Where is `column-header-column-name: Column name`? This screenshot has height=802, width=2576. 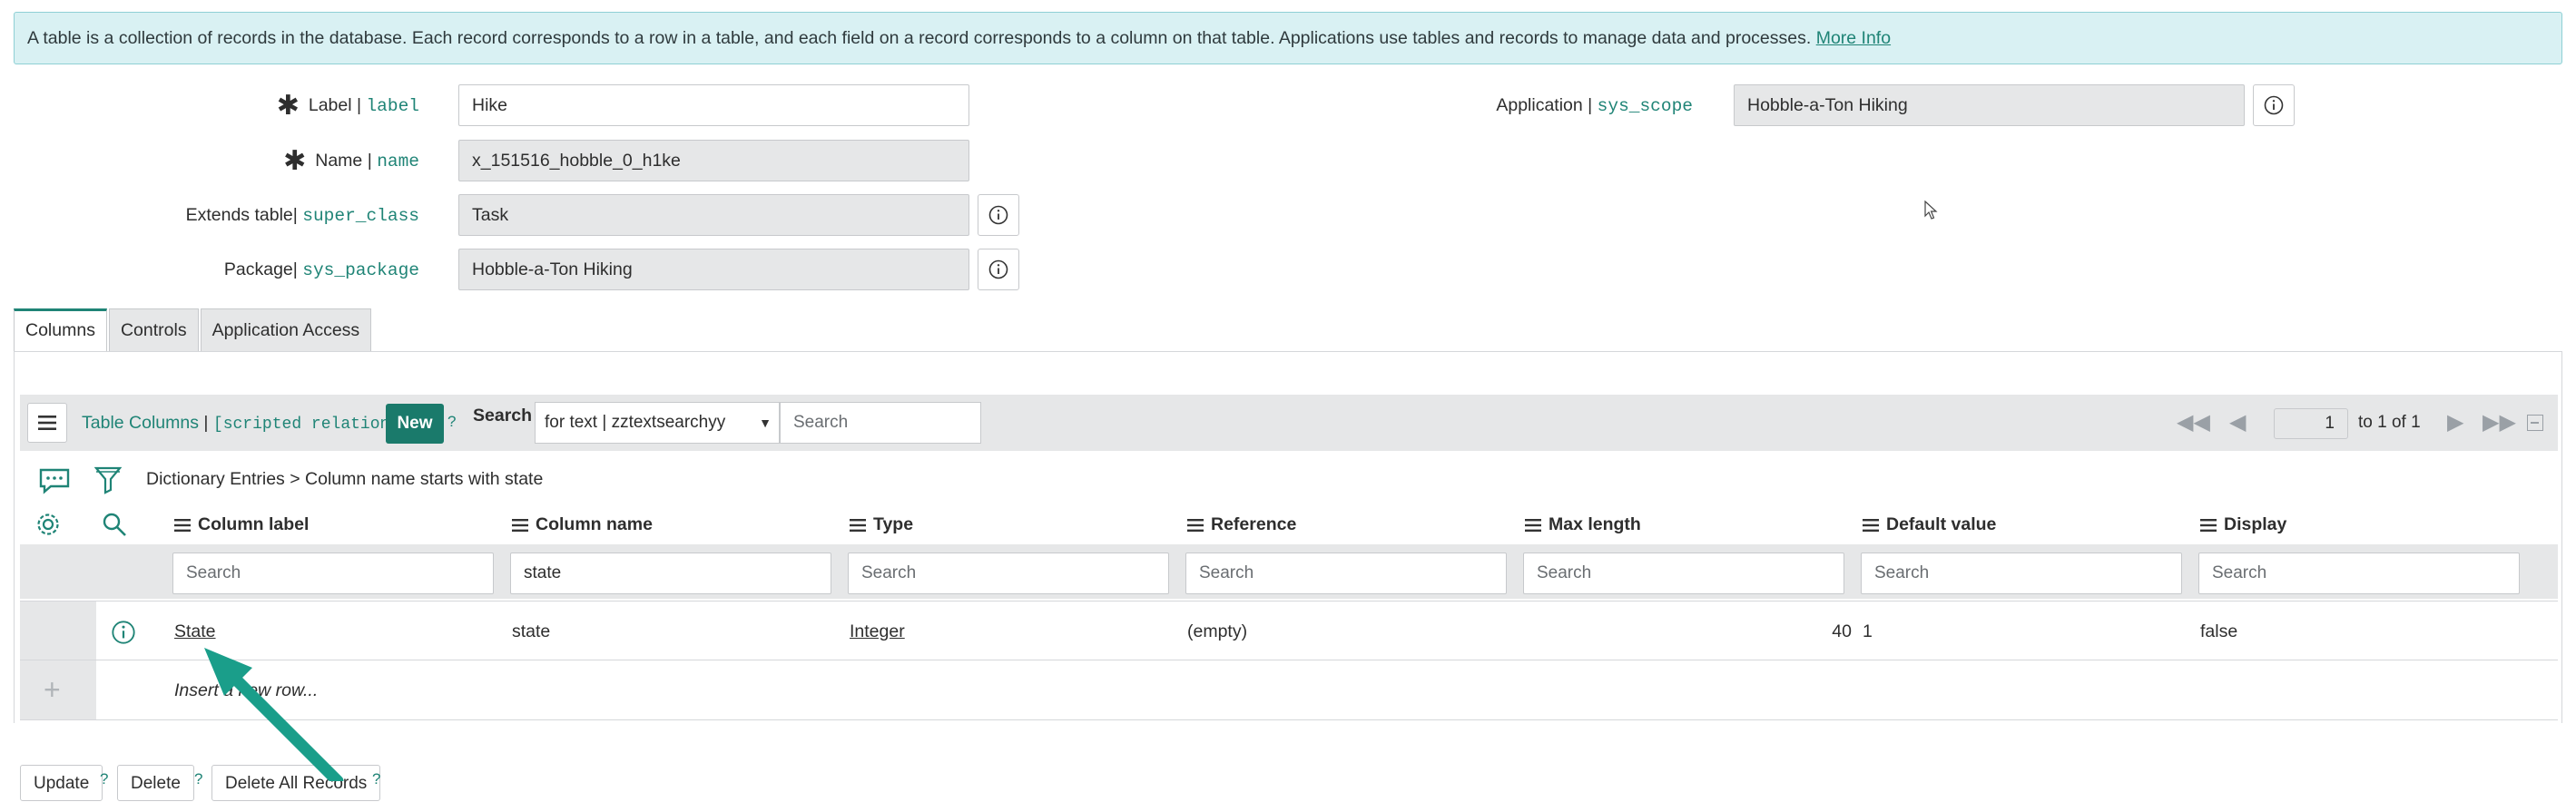
column-header-column-name: Column name is located at coordinates (582, 524).